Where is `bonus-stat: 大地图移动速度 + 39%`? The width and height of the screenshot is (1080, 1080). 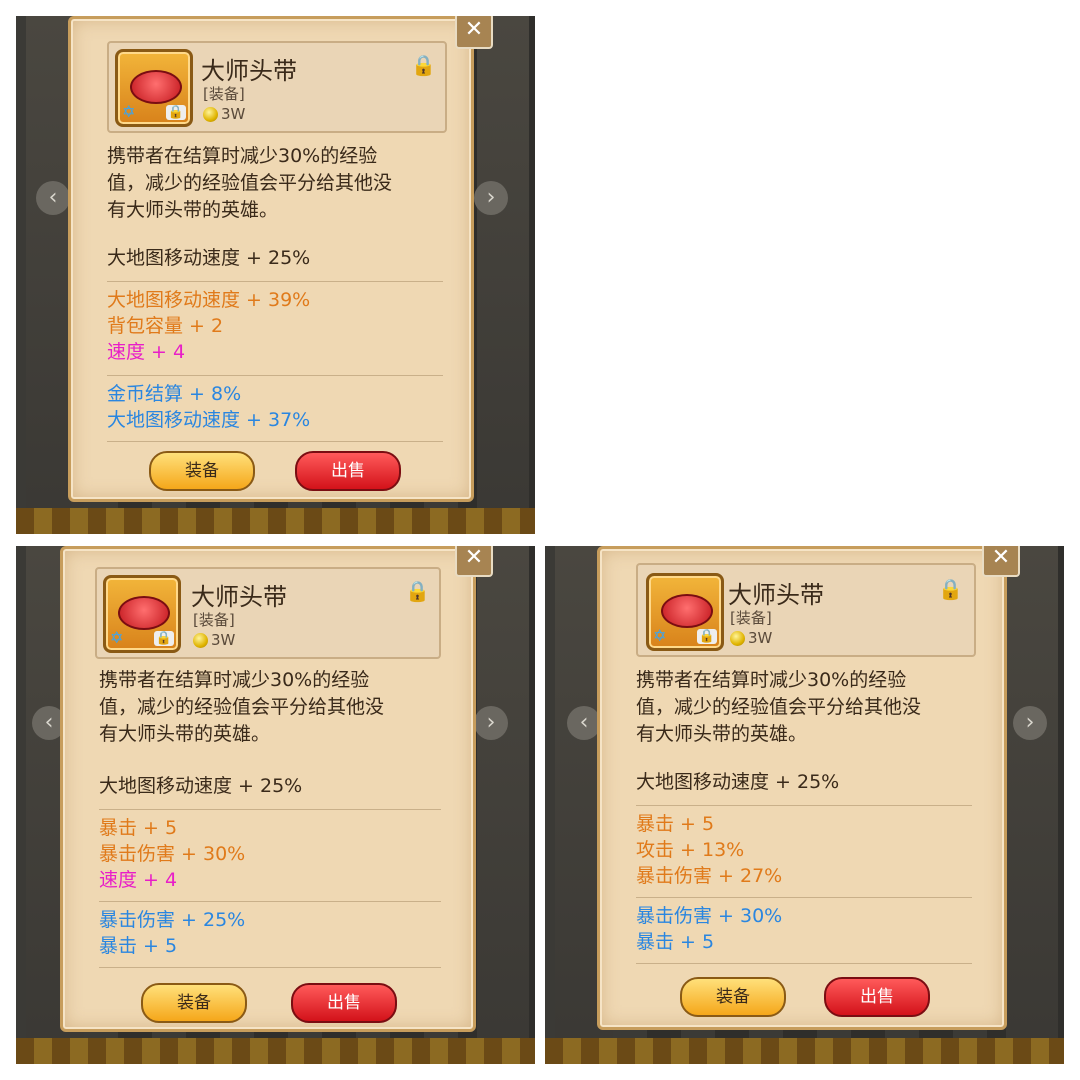 bonus-stat: 大地图移动速度 + 39% is located at coordinates (209, 300).